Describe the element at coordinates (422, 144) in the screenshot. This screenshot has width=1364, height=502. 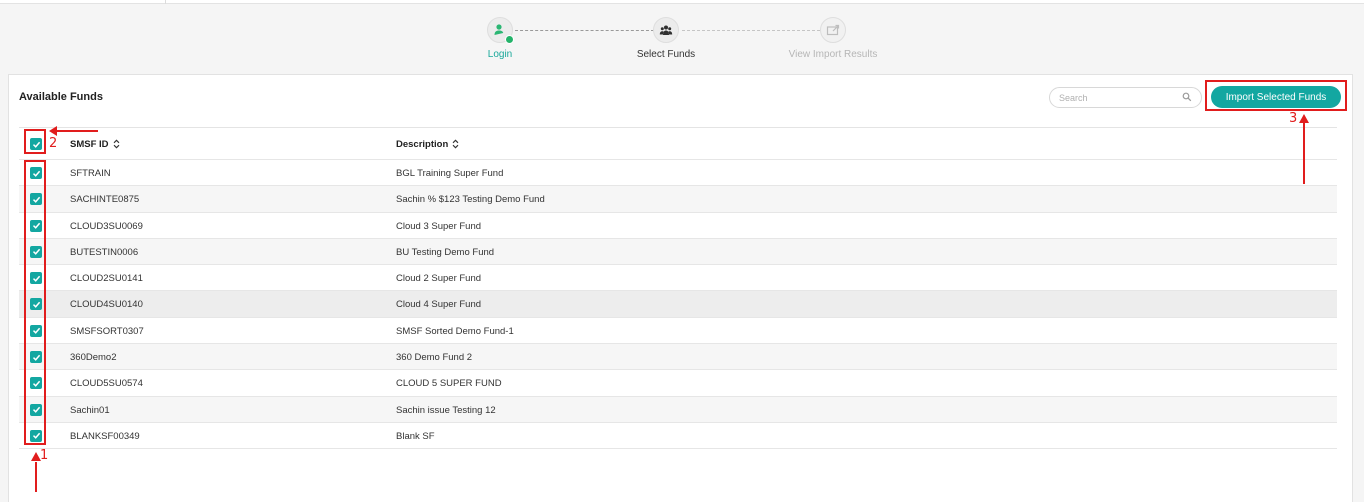
I see `column-header-description-label: Description` at that location.